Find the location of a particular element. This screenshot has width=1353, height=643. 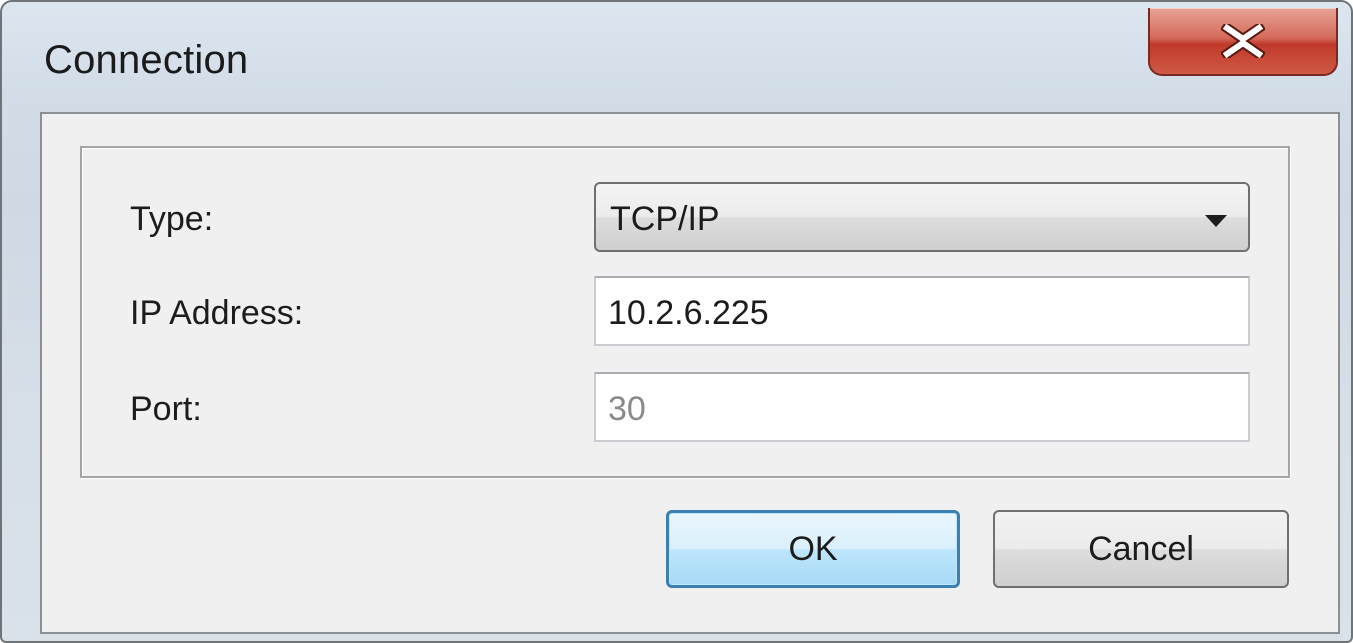

close-icon is located at coordinates (1243, 41).